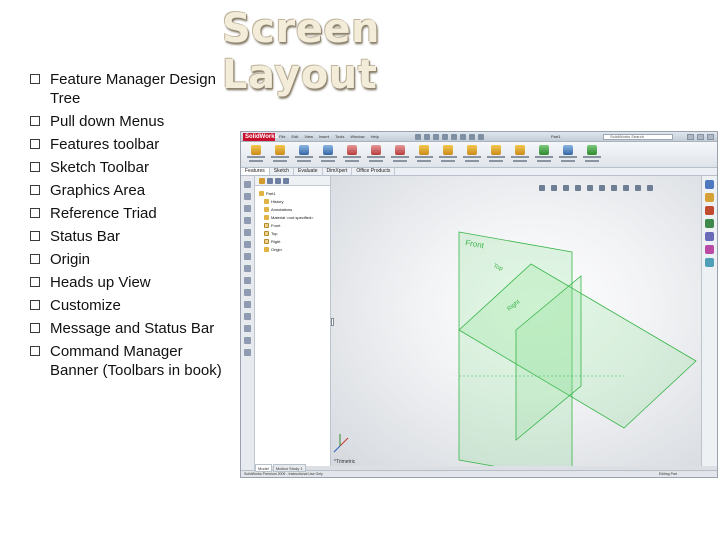 This screenshot has width=720, height=540. Describe the element at coordinates (247, 244) in the screenshot. I see `arc-icon` at that location.